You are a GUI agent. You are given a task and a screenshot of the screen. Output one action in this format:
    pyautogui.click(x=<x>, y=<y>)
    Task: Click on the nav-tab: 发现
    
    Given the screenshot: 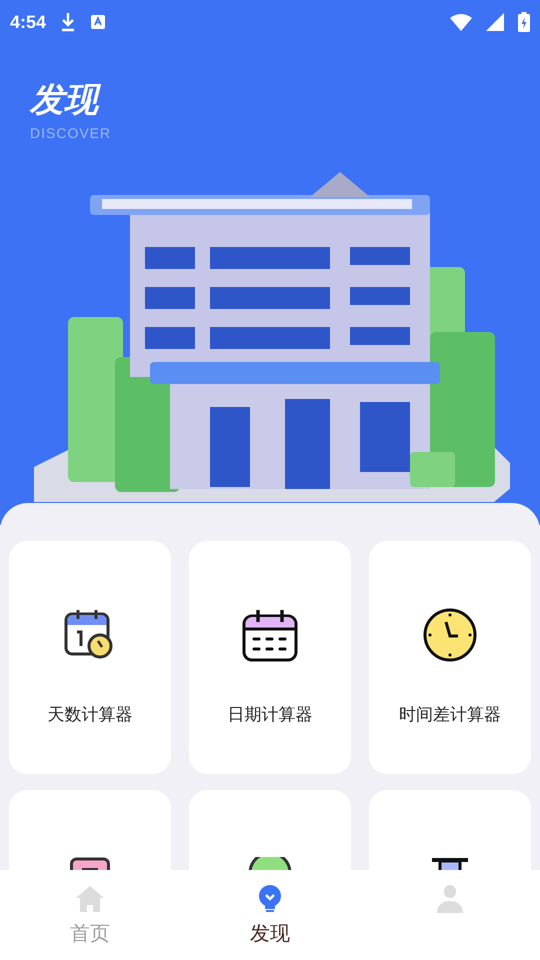 What is the action you would take?
    pyautogui.click(x=270, y=915)
    